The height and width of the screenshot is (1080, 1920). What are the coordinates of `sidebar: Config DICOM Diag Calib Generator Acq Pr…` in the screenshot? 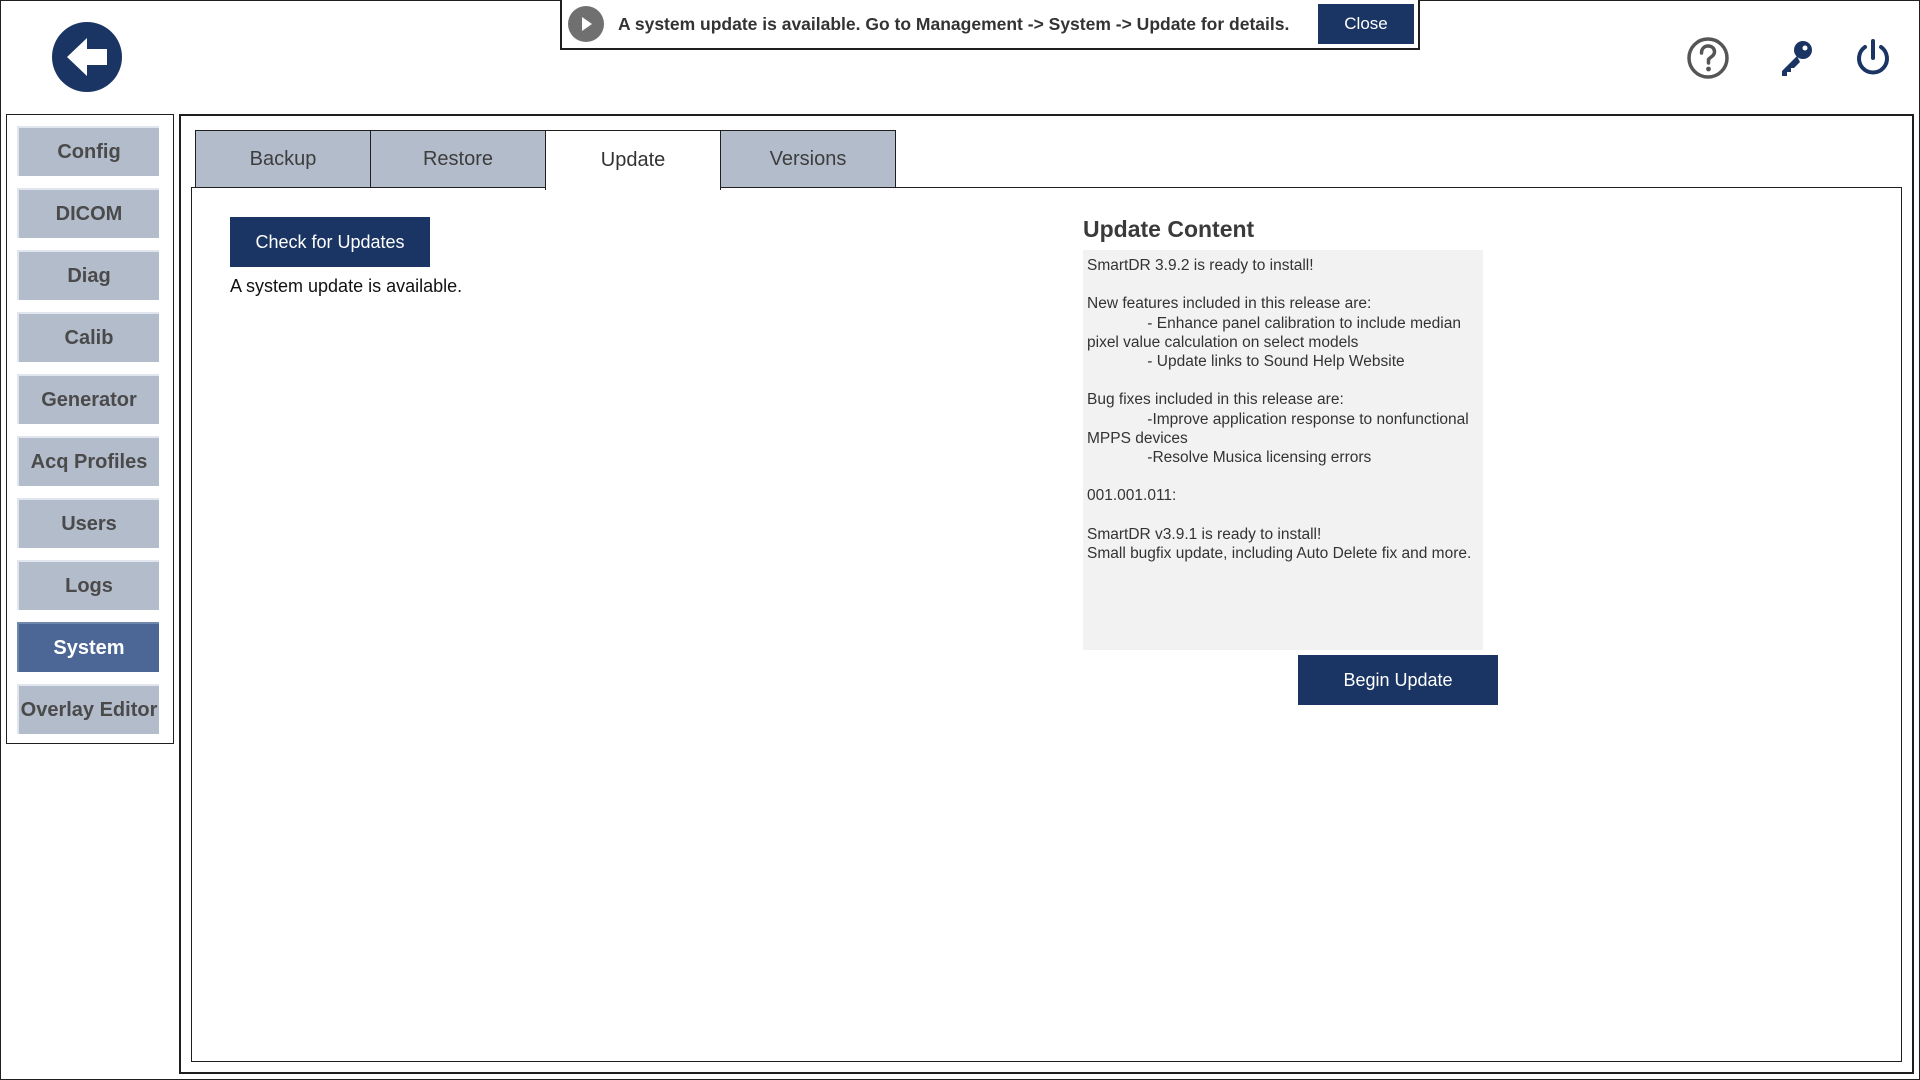 It's located at (90, 429).